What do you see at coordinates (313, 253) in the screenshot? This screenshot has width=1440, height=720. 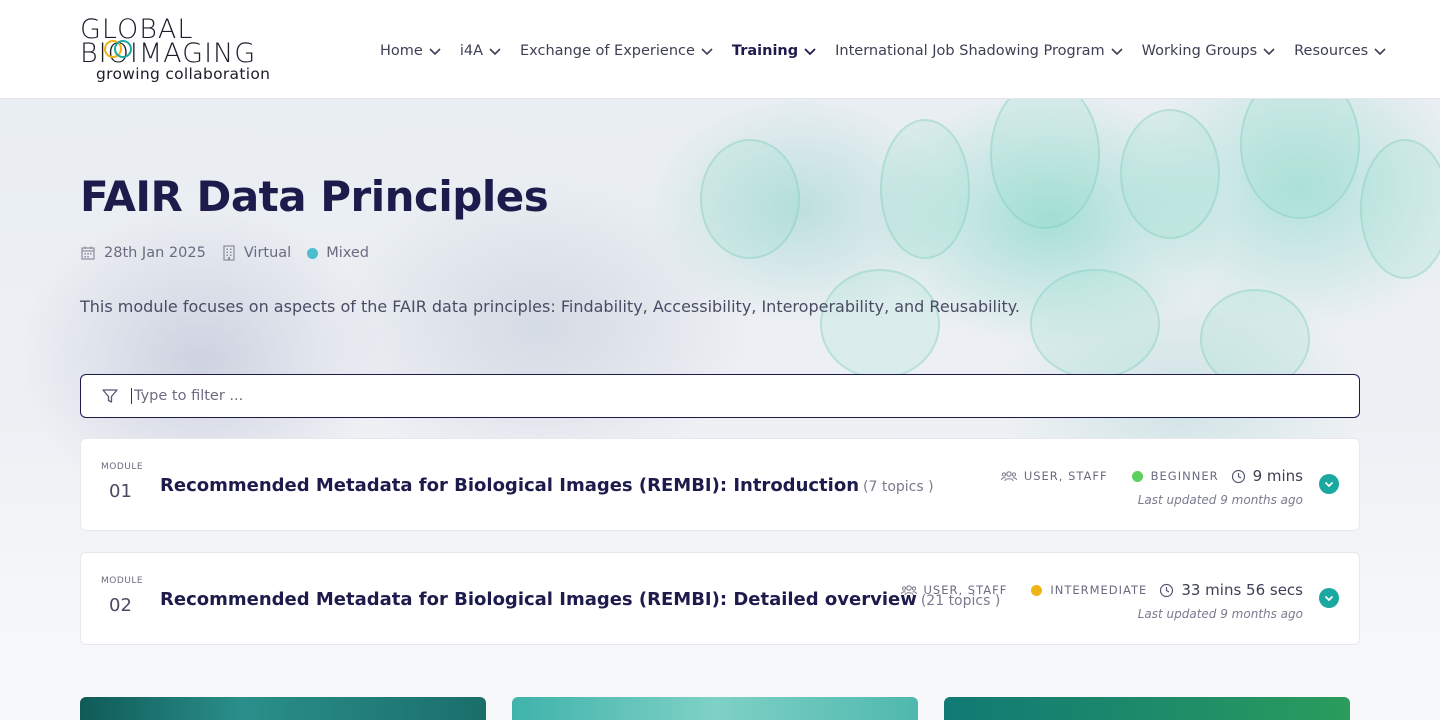 I see `format-dot` at bounding box center [313, 253].